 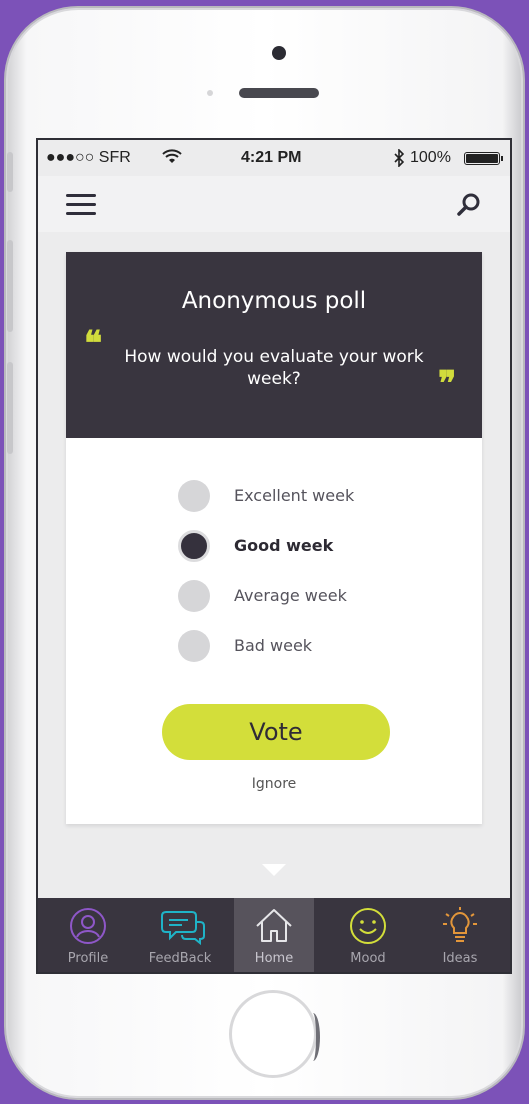 What do you see at coordinates (274, 925) in the screenshot?
I see `home-icon` at bounding box center [274, 925].